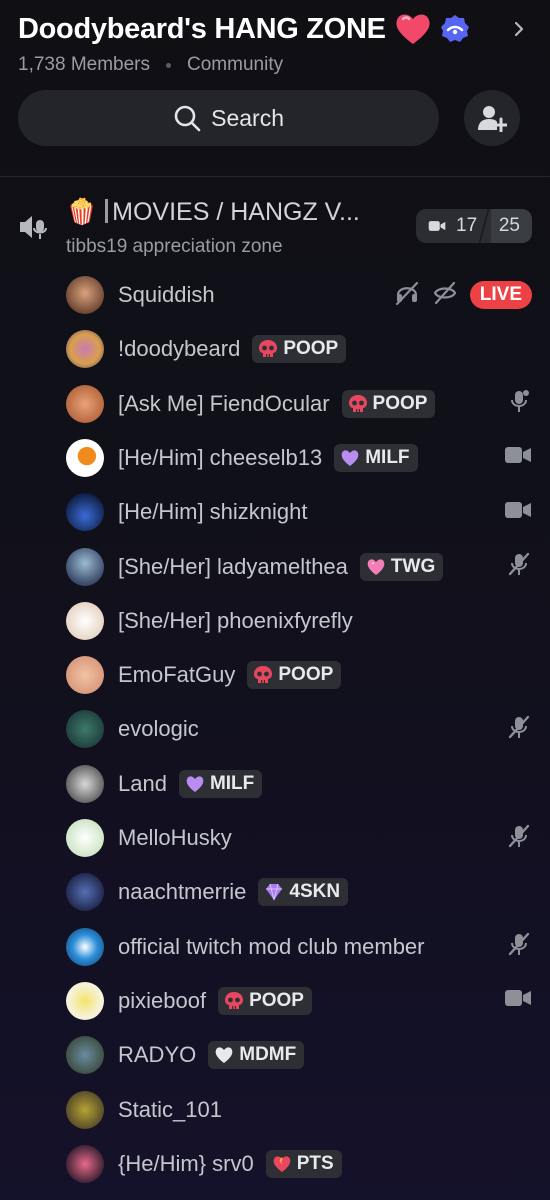 The image size is (550, 1200). What do you see at coordinates (142, 783) in the screenshot?
I see `member-name: Land` at bounding box center [142, 783].